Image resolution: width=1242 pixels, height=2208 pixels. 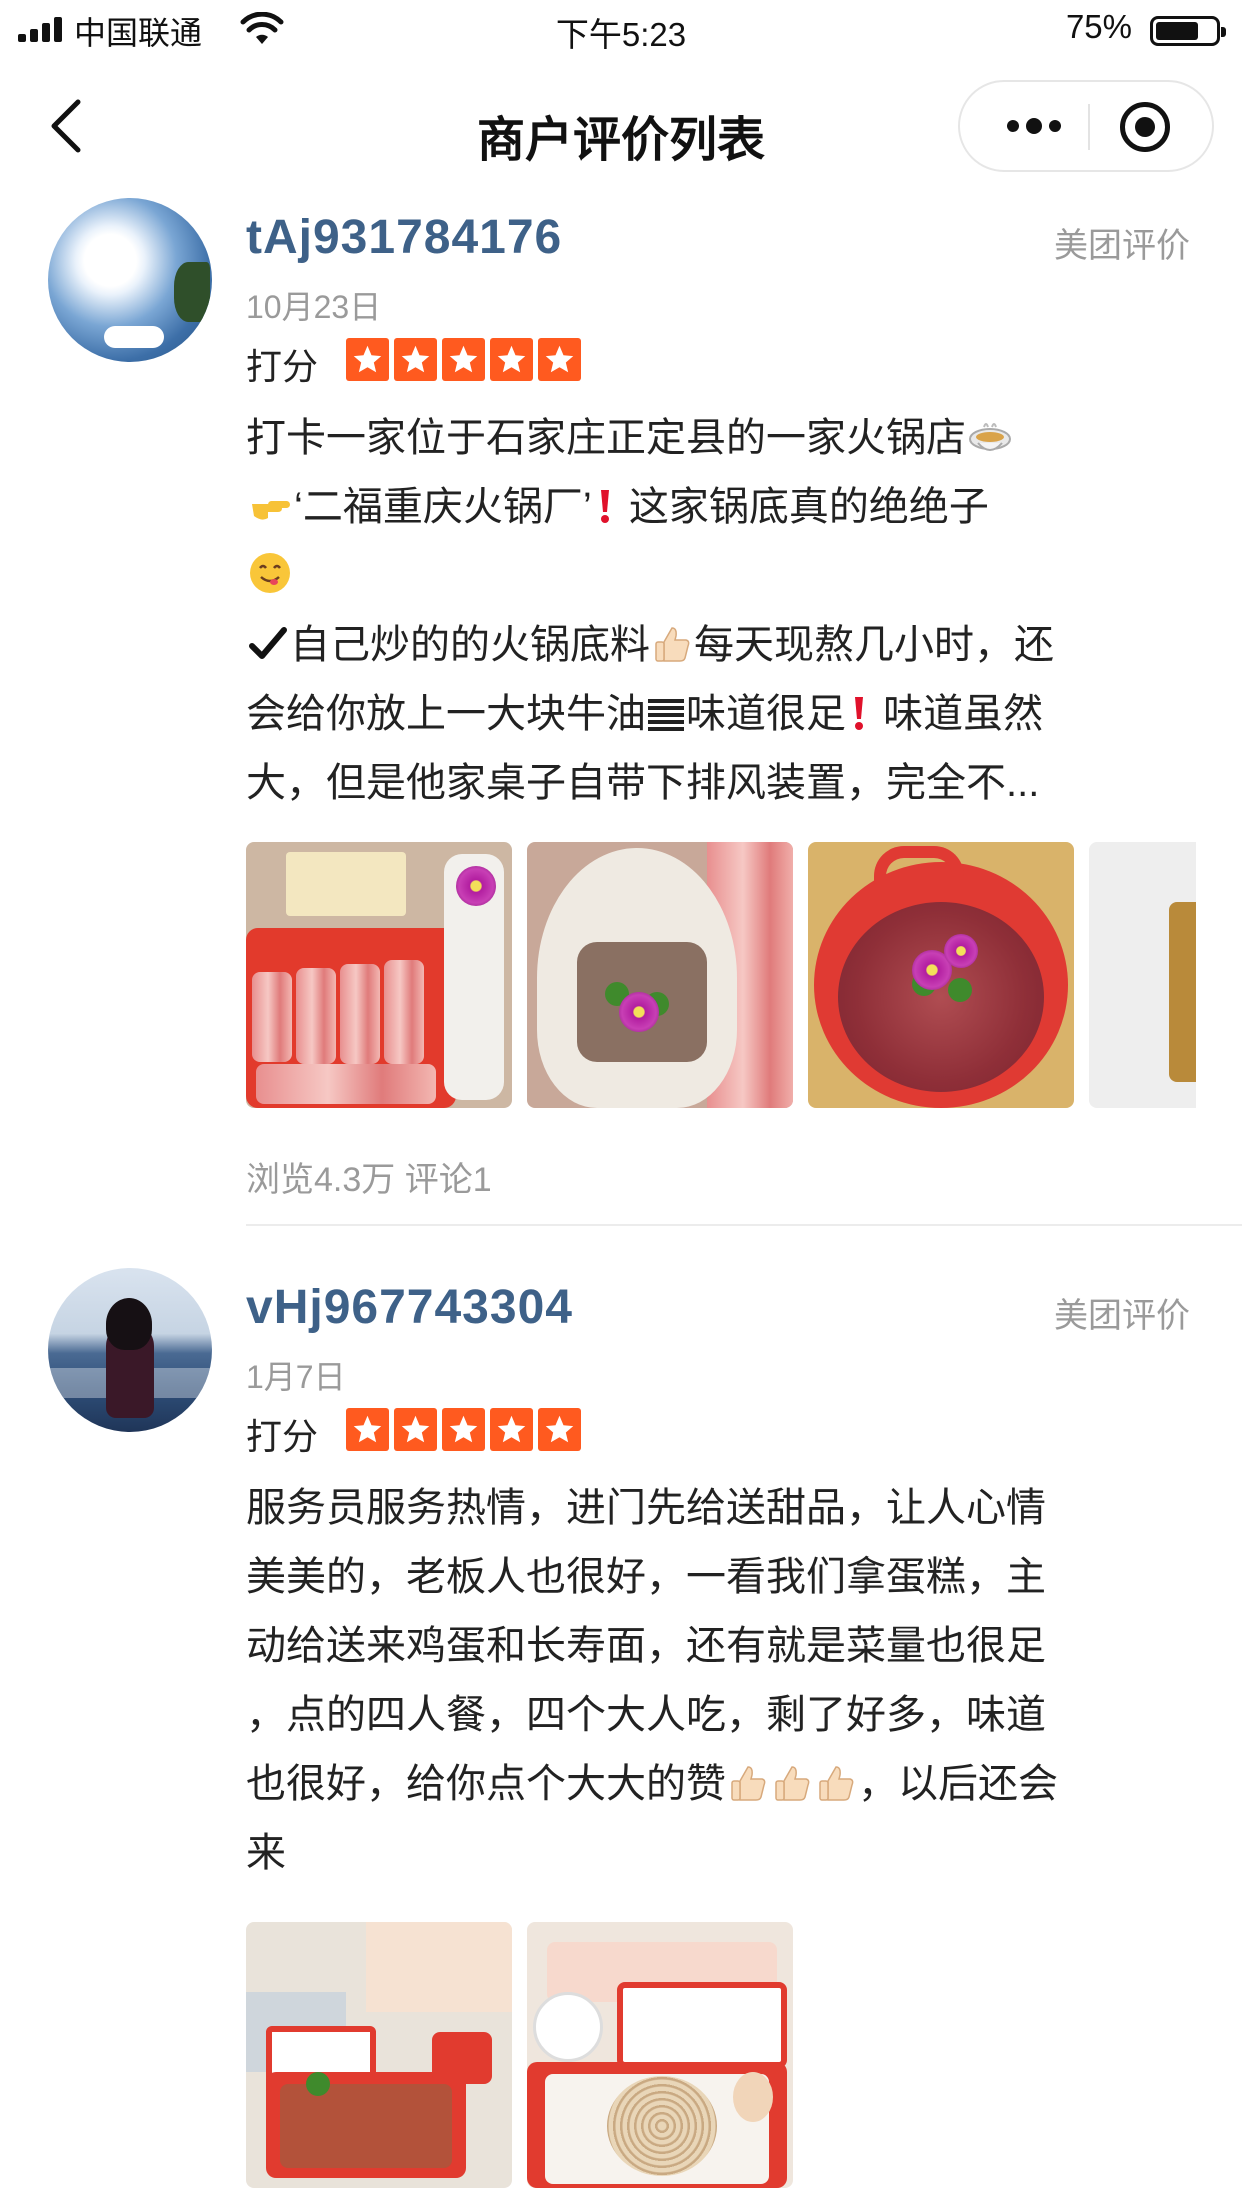 I want to click on battery-icon, so click(x=1188, y=31).